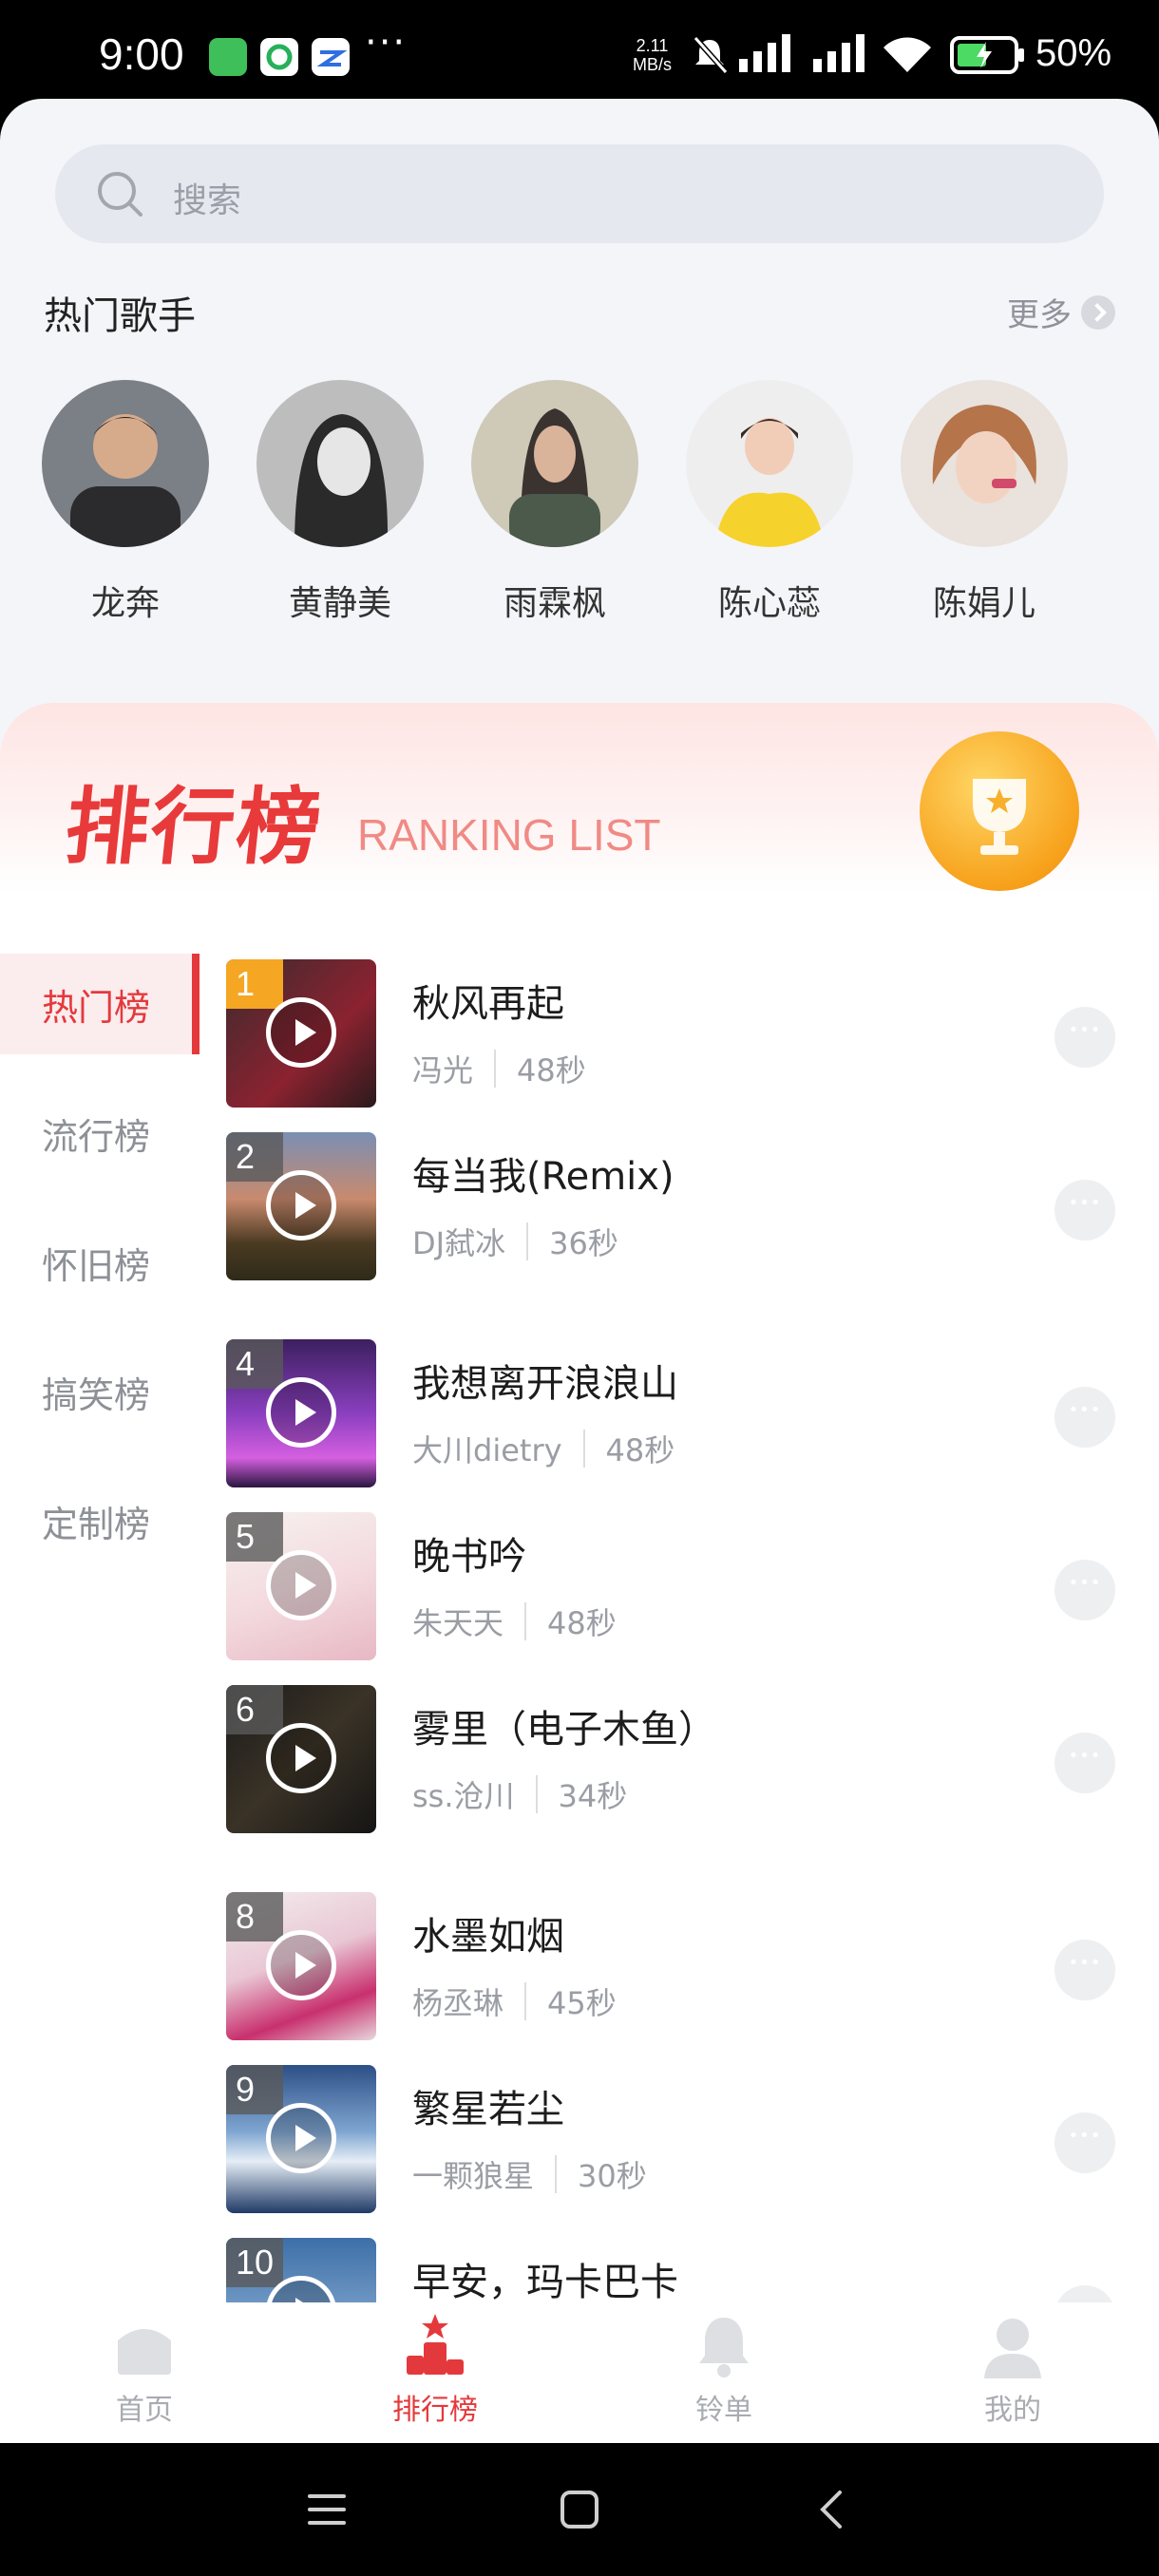 Image resolution: width=1159 pixels, height=2576 pixels. Describe the element at coordinates (724, 2370) in the screenshot. I see `nav-ringlist: 铃单` at that location.